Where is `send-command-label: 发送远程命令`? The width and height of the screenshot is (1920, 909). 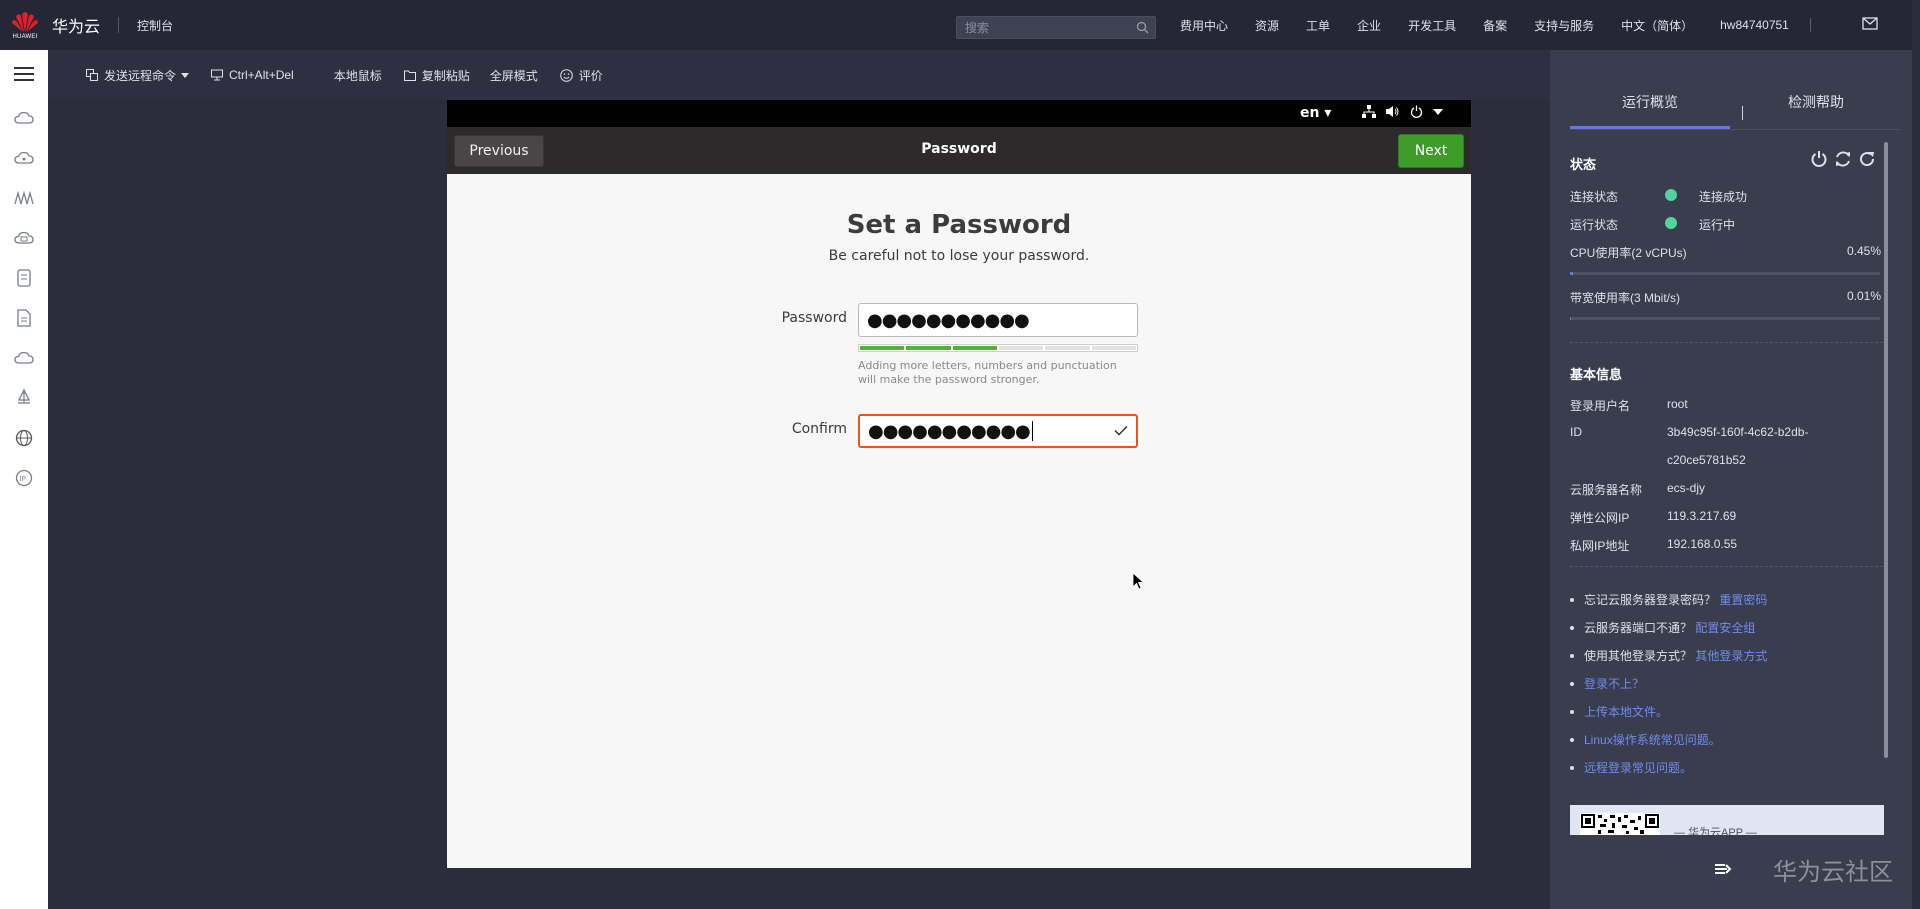
send-command-label: 发送远程命令 is located at coordinates (140, 75).